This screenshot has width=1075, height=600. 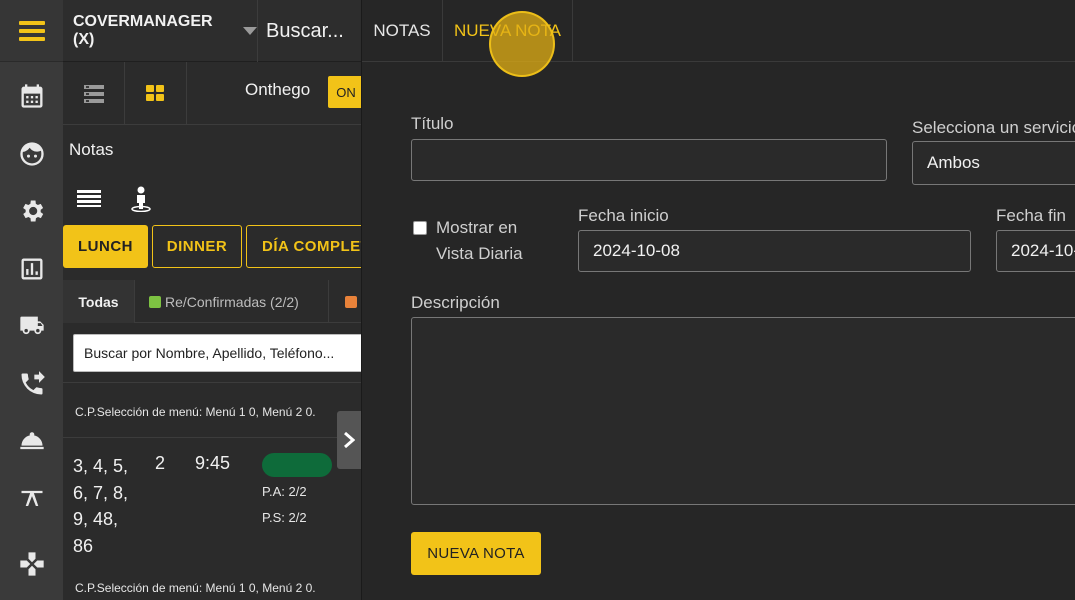 I want to click on start-date-input: 2024-10-08, so click(x=774, y=251).